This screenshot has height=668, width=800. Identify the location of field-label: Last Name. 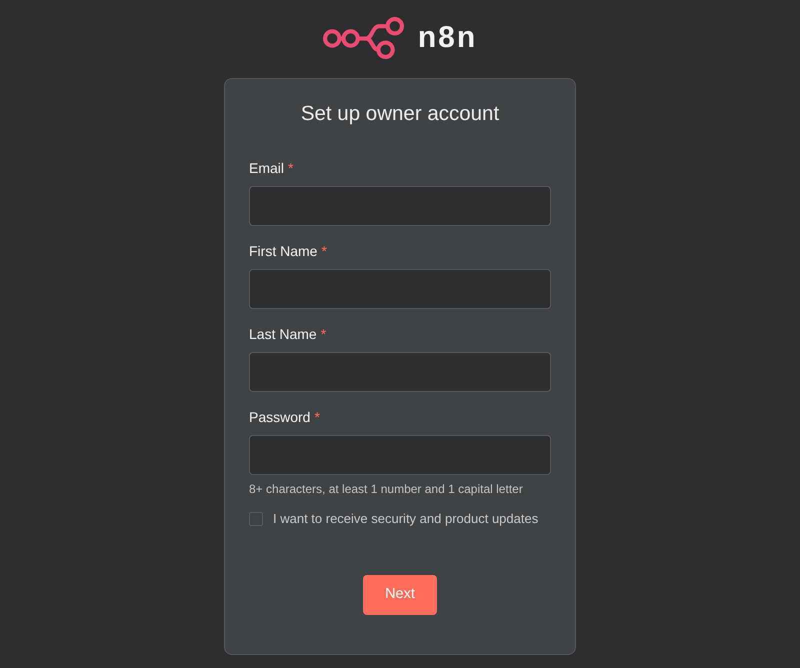
(283, 334).